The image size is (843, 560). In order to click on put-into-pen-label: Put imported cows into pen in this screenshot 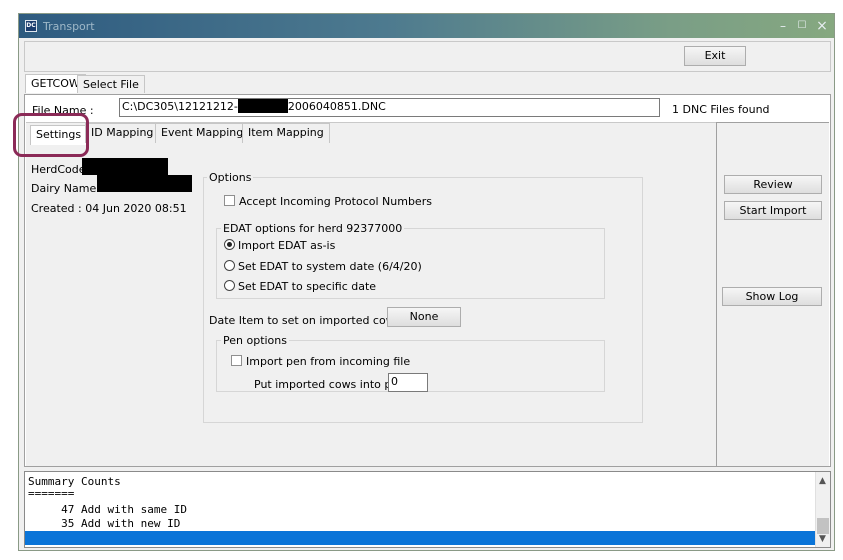, I will do `click(330, 384)`.